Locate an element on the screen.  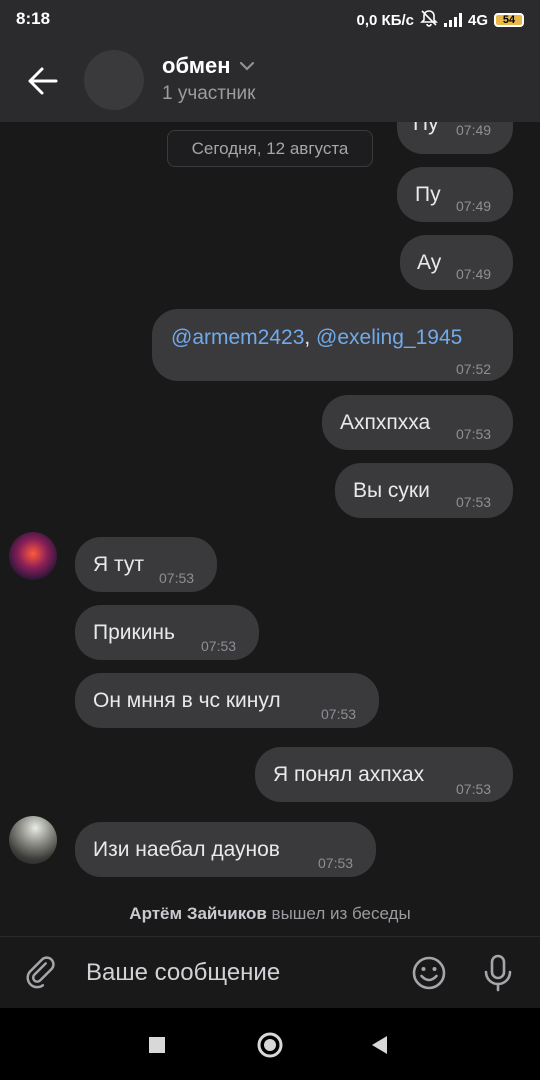
chat-avatar is located at coordinates (114, 80).